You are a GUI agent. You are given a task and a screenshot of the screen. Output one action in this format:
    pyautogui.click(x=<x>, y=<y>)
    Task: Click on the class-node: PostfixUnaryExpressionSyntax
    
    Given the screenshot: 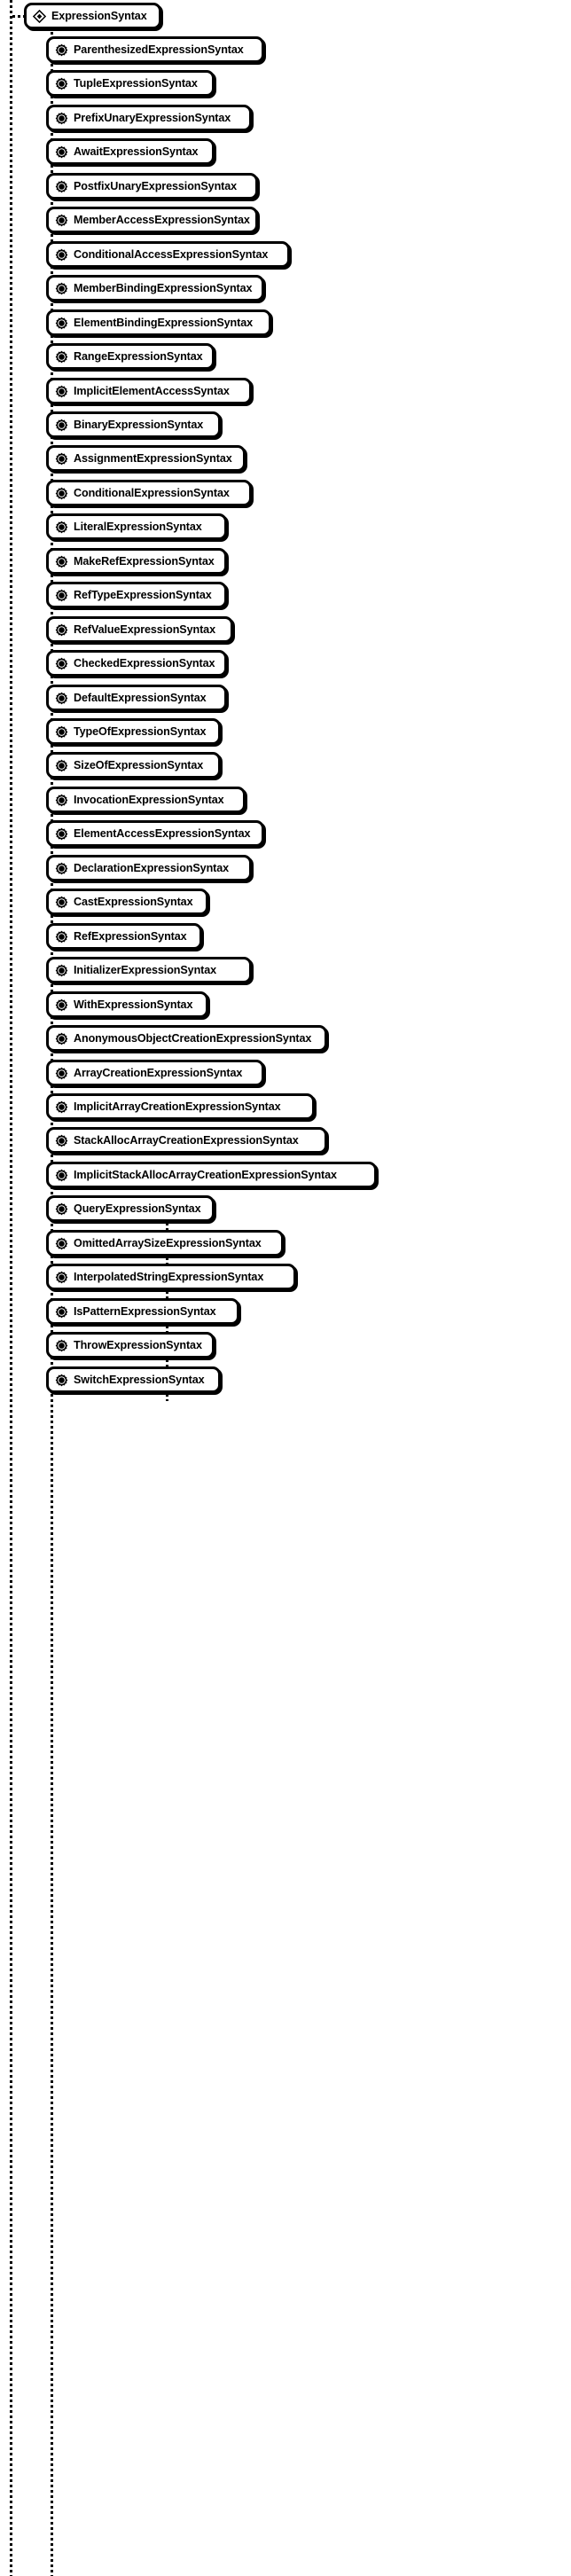 What is the action you would take?
    pyautogui.click(x=152, y=186)
    